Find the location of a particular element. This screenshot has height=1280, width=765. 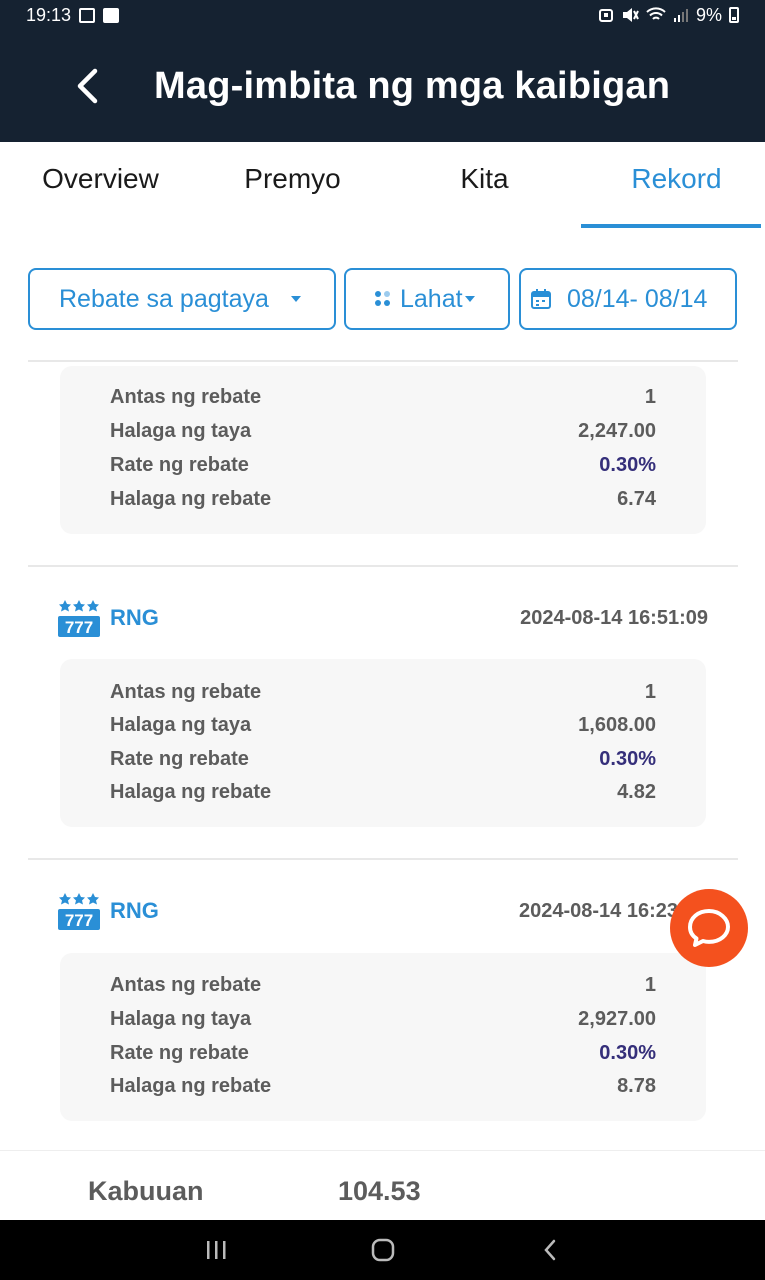

alarm-icon is located at coordinates (605, 15).